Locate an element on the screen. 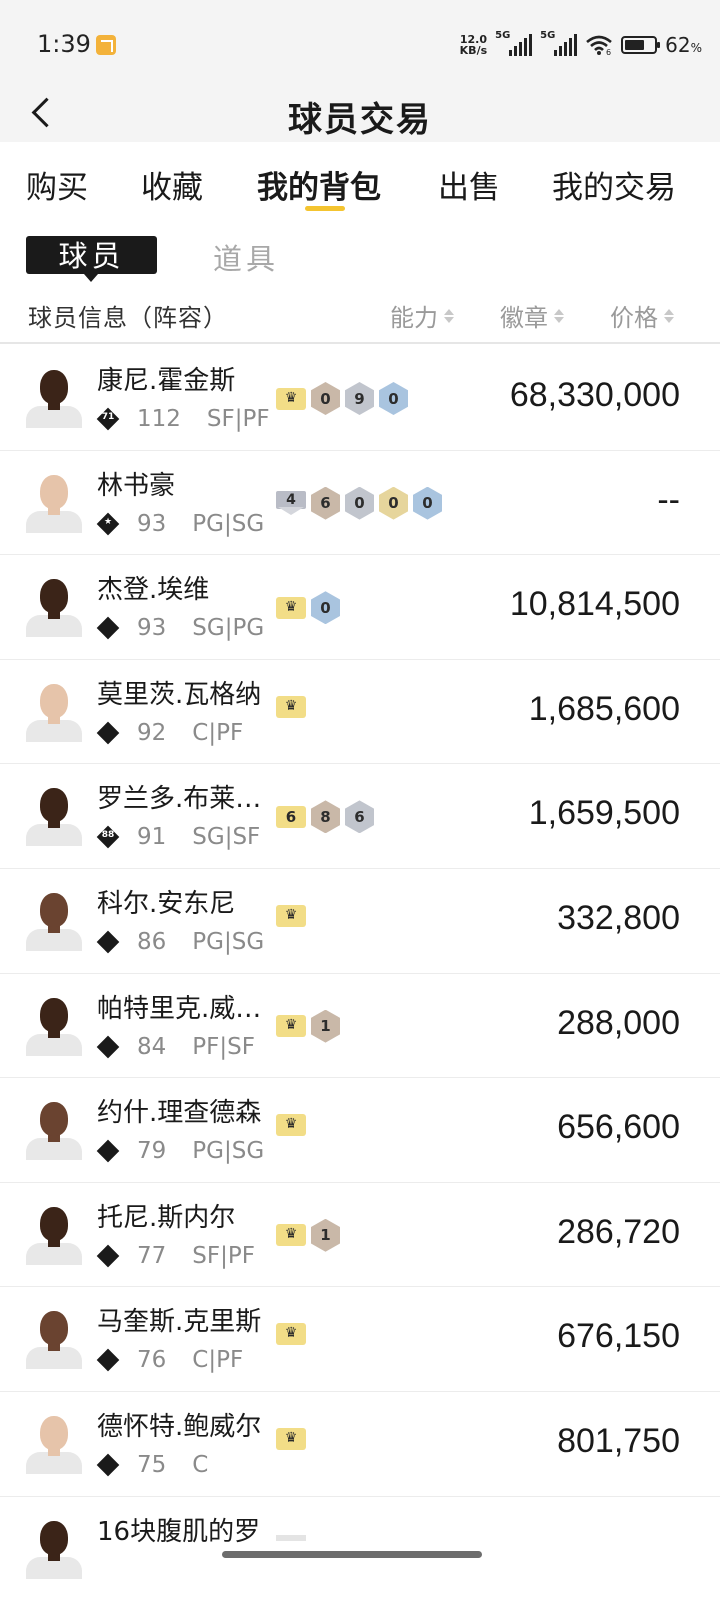 Image resolution: width=720 pixels, height=1600 pixels. tab-favorites: 收藏 is located at coordinates (172, 184).